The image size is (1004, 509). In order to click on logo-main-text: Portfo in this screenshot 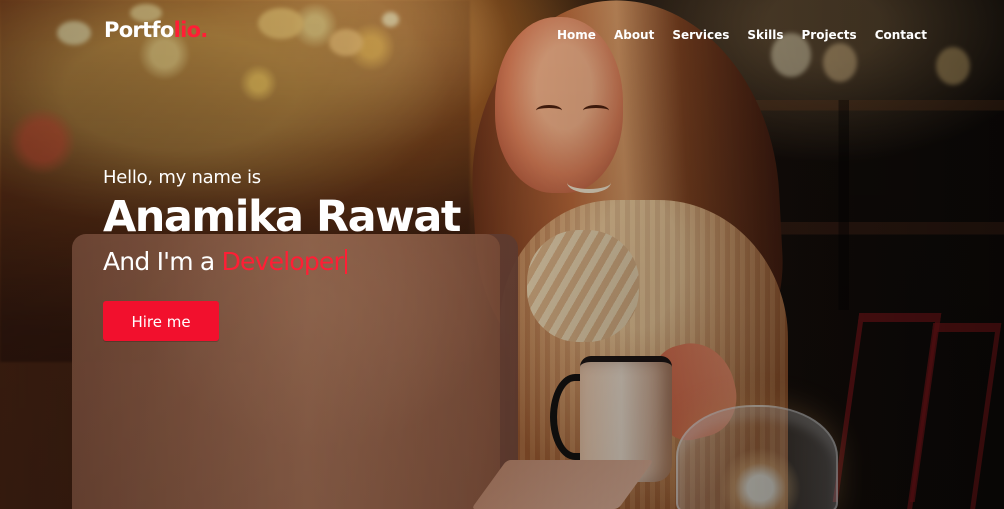, I will do `click(139, 30)`.